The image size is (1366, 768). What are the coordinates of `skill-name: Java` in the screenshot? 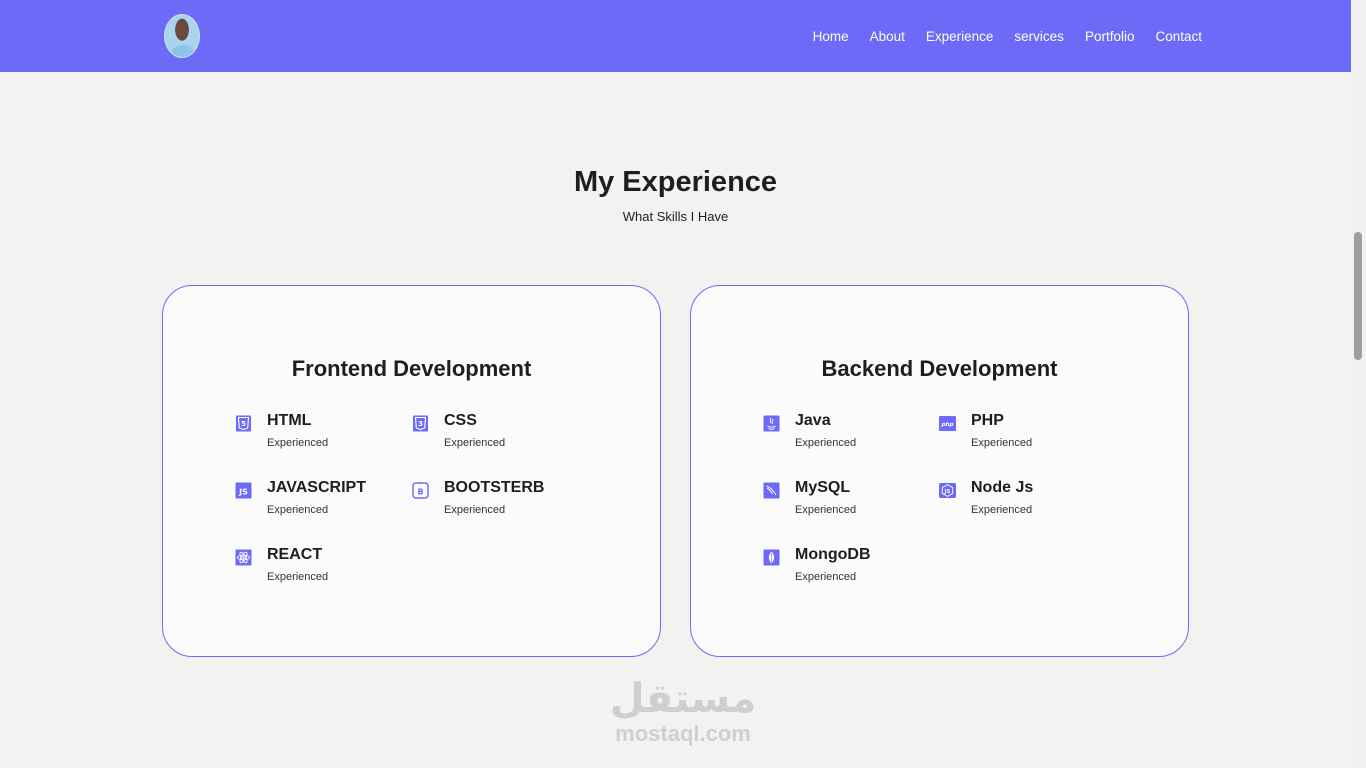 It's located at (813, 420).